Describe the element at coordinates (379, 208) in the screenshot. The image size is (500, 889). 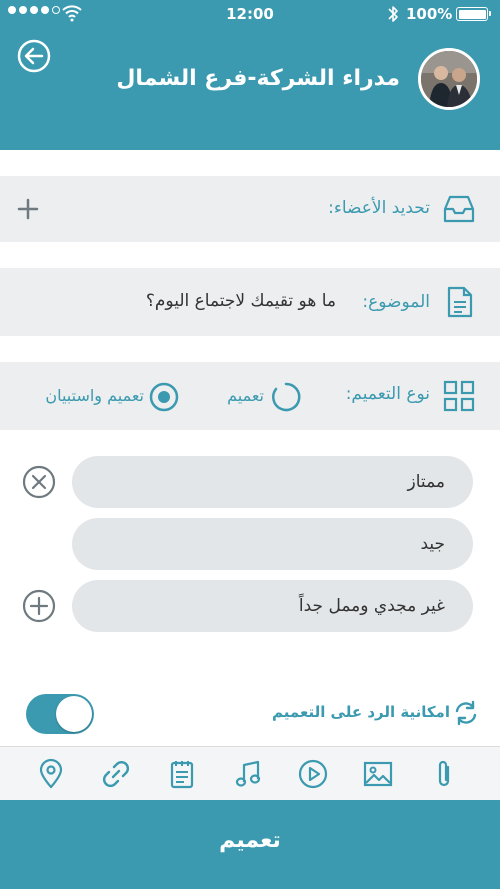
I see `members-label: تحديد الأعضاء:` at that location.